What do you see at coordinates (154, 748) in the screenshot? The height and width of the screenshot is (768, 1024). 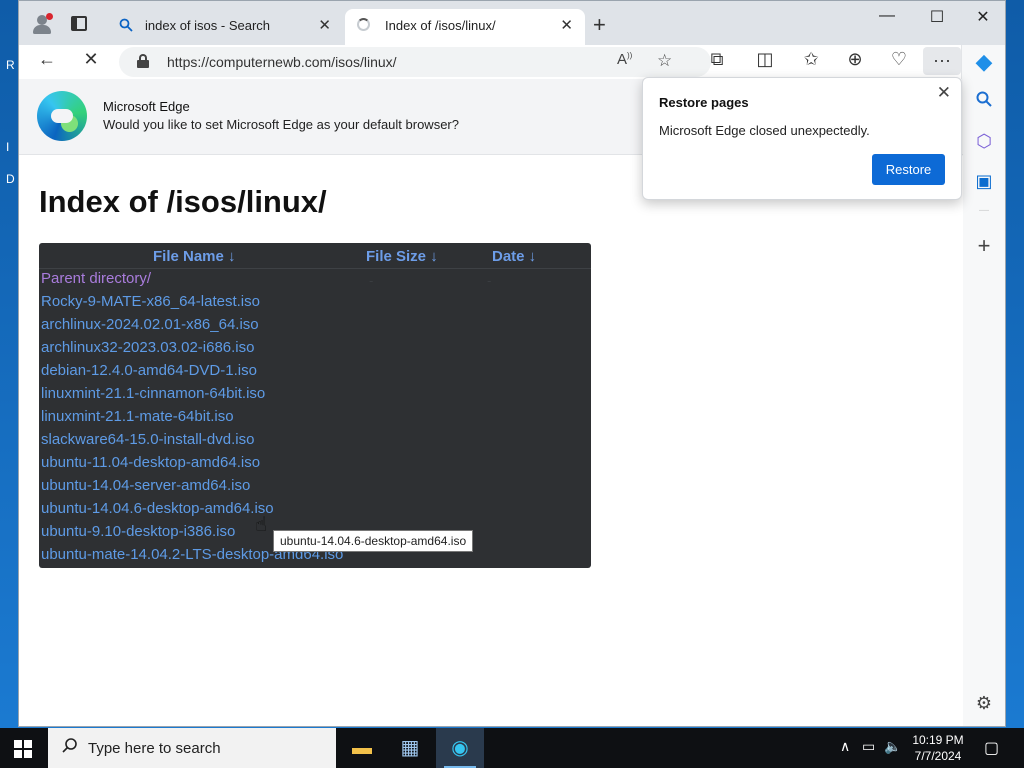 I see `taskbar-search-placeholder: Type here to search` at bounding box center [154, 748].